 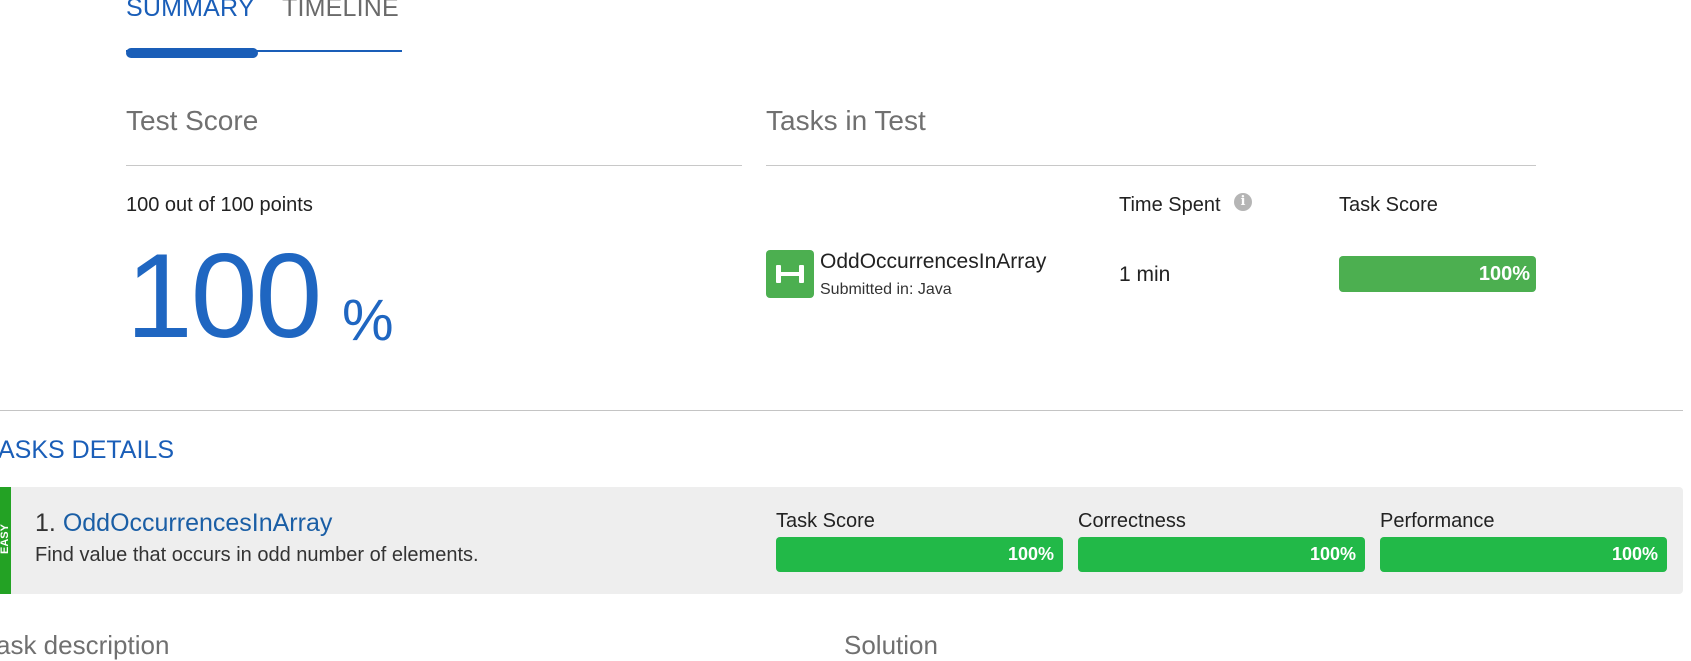 I want to click on info-icon: i, so click(x=1243, y=202).